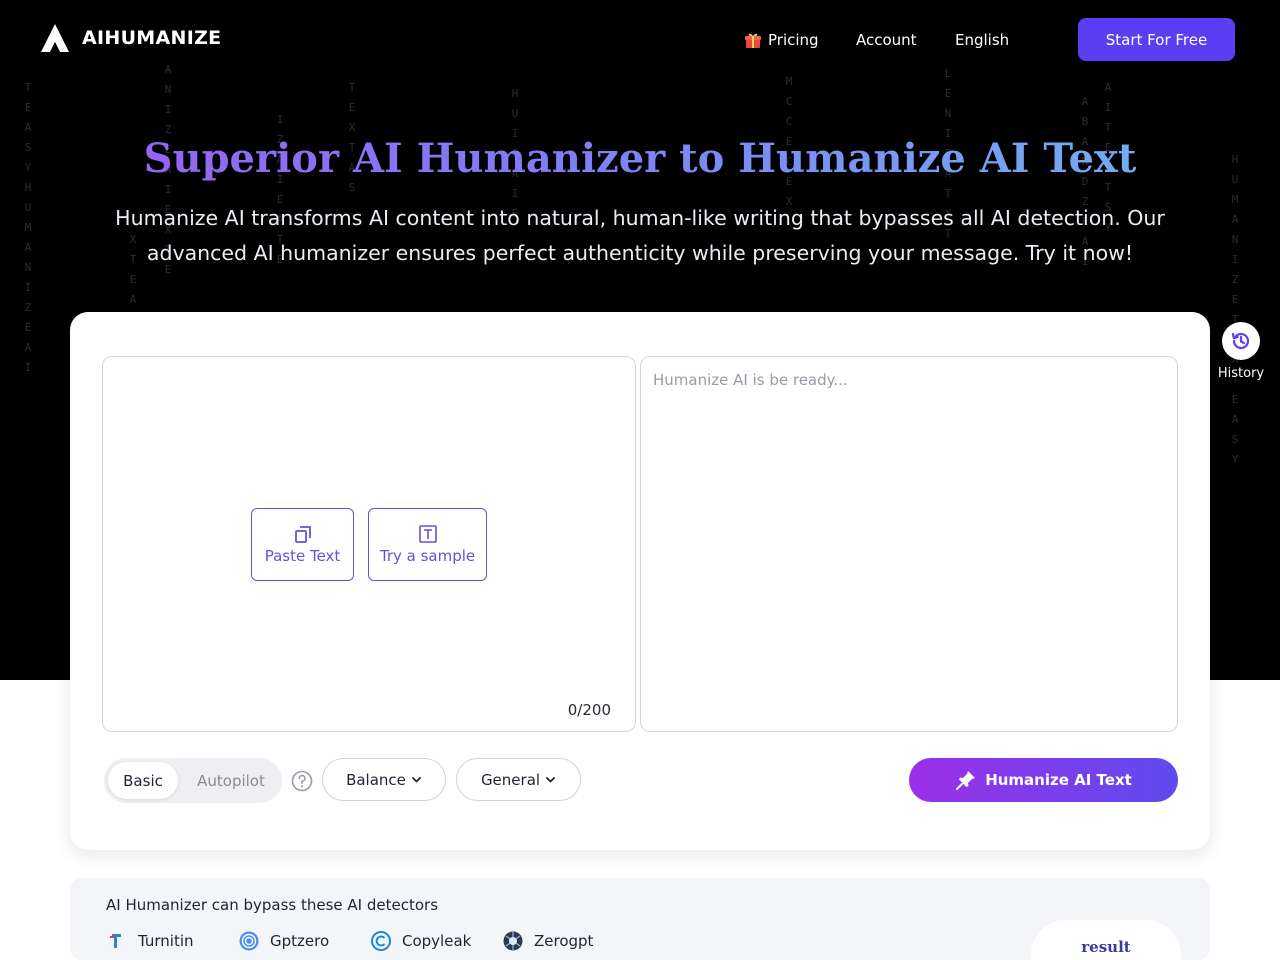 The width and height of the screenshot is (1280, 960). I want to click on history-circle, so click(1241, 341).